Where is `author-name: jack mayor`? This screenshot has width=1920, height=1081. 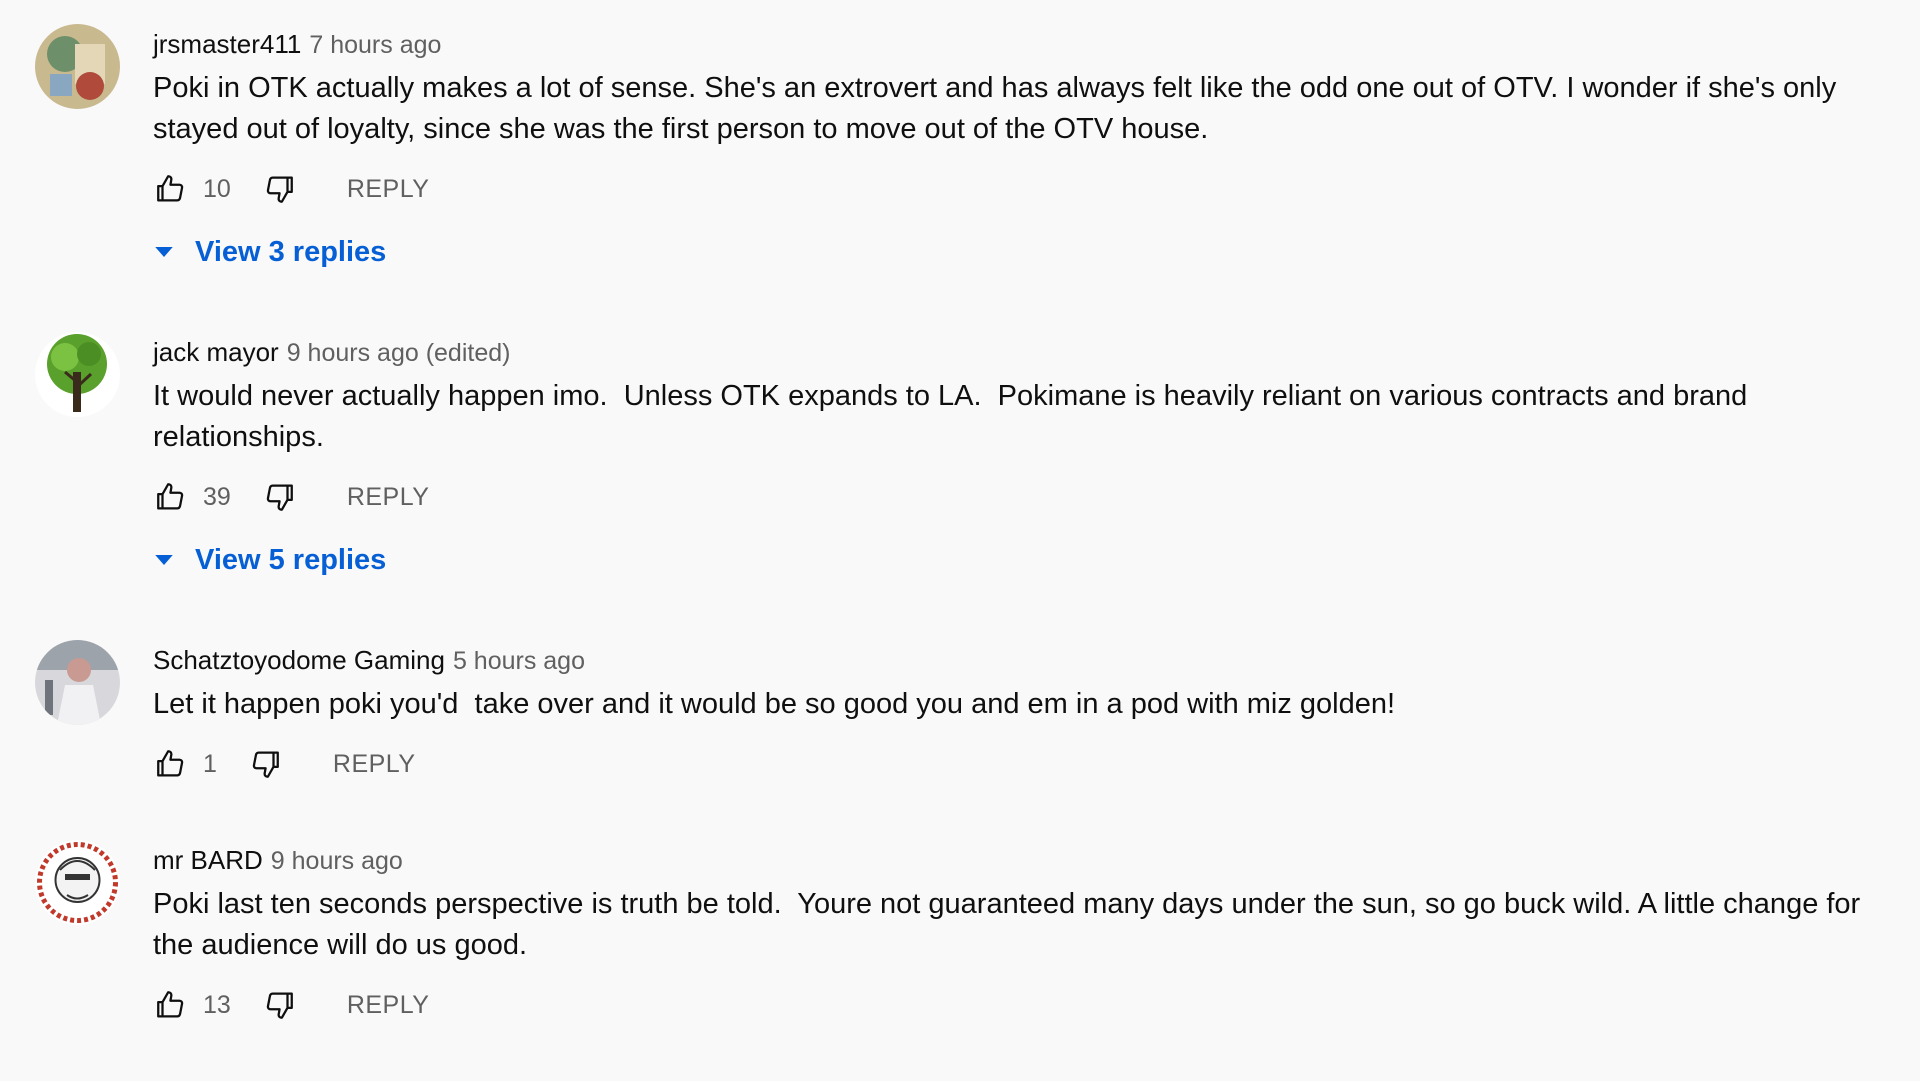 author-name: jack mayor is located at coordinates (216, 352).